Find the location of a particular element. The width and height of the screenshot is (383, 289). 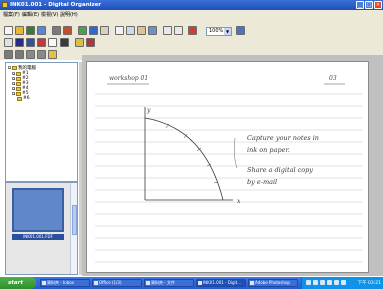

line-width-icon is located at coordinates (64, 42).